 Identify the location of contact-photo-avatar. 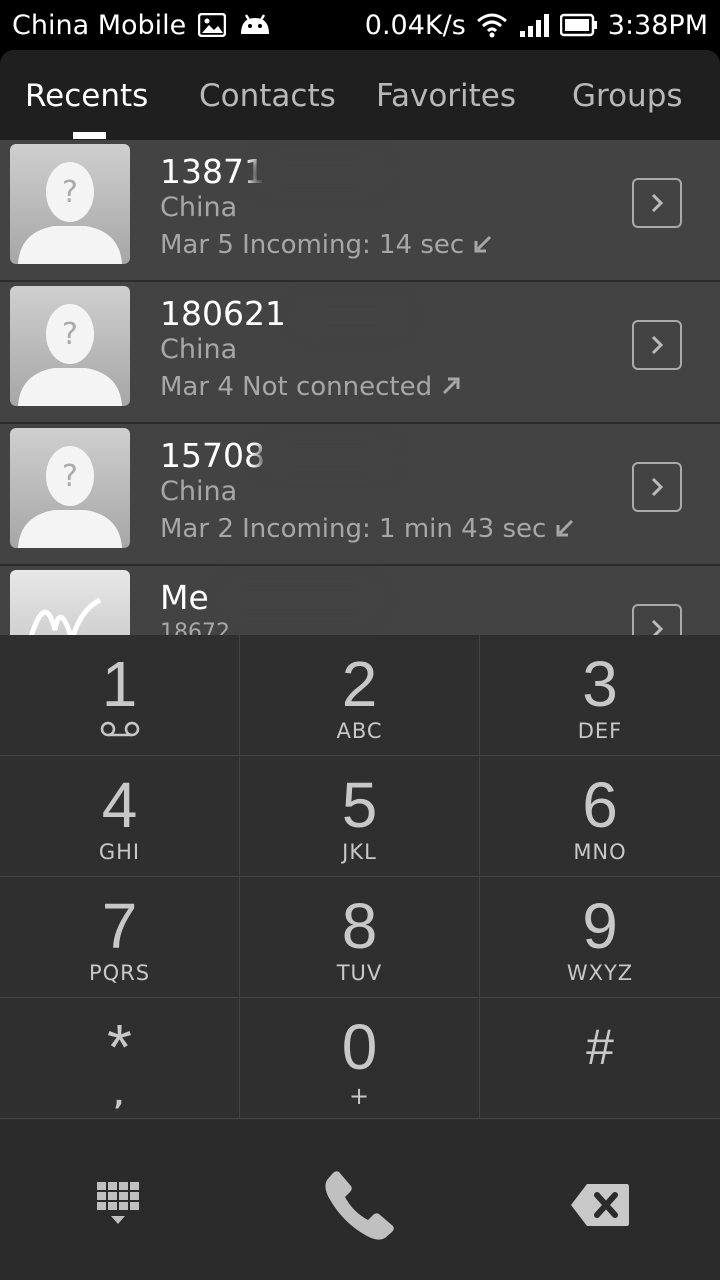
(70, 602).